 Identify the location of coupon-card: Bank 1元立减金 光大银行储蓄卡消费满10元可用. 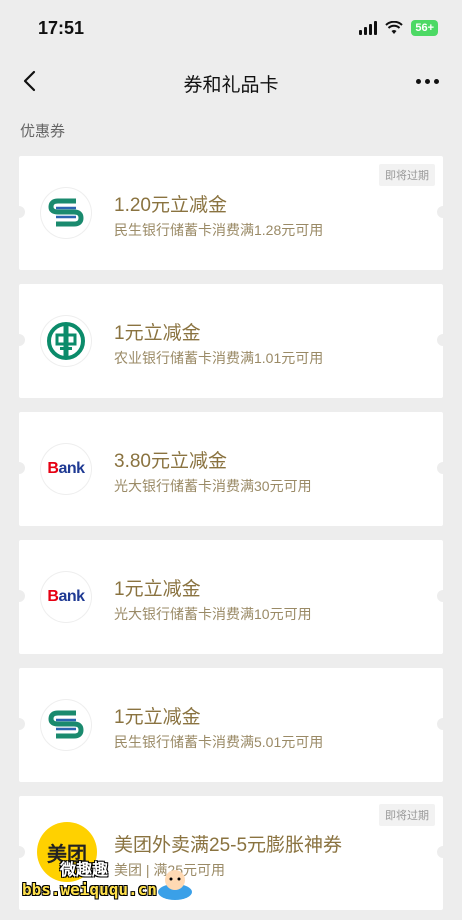
(231, 597).